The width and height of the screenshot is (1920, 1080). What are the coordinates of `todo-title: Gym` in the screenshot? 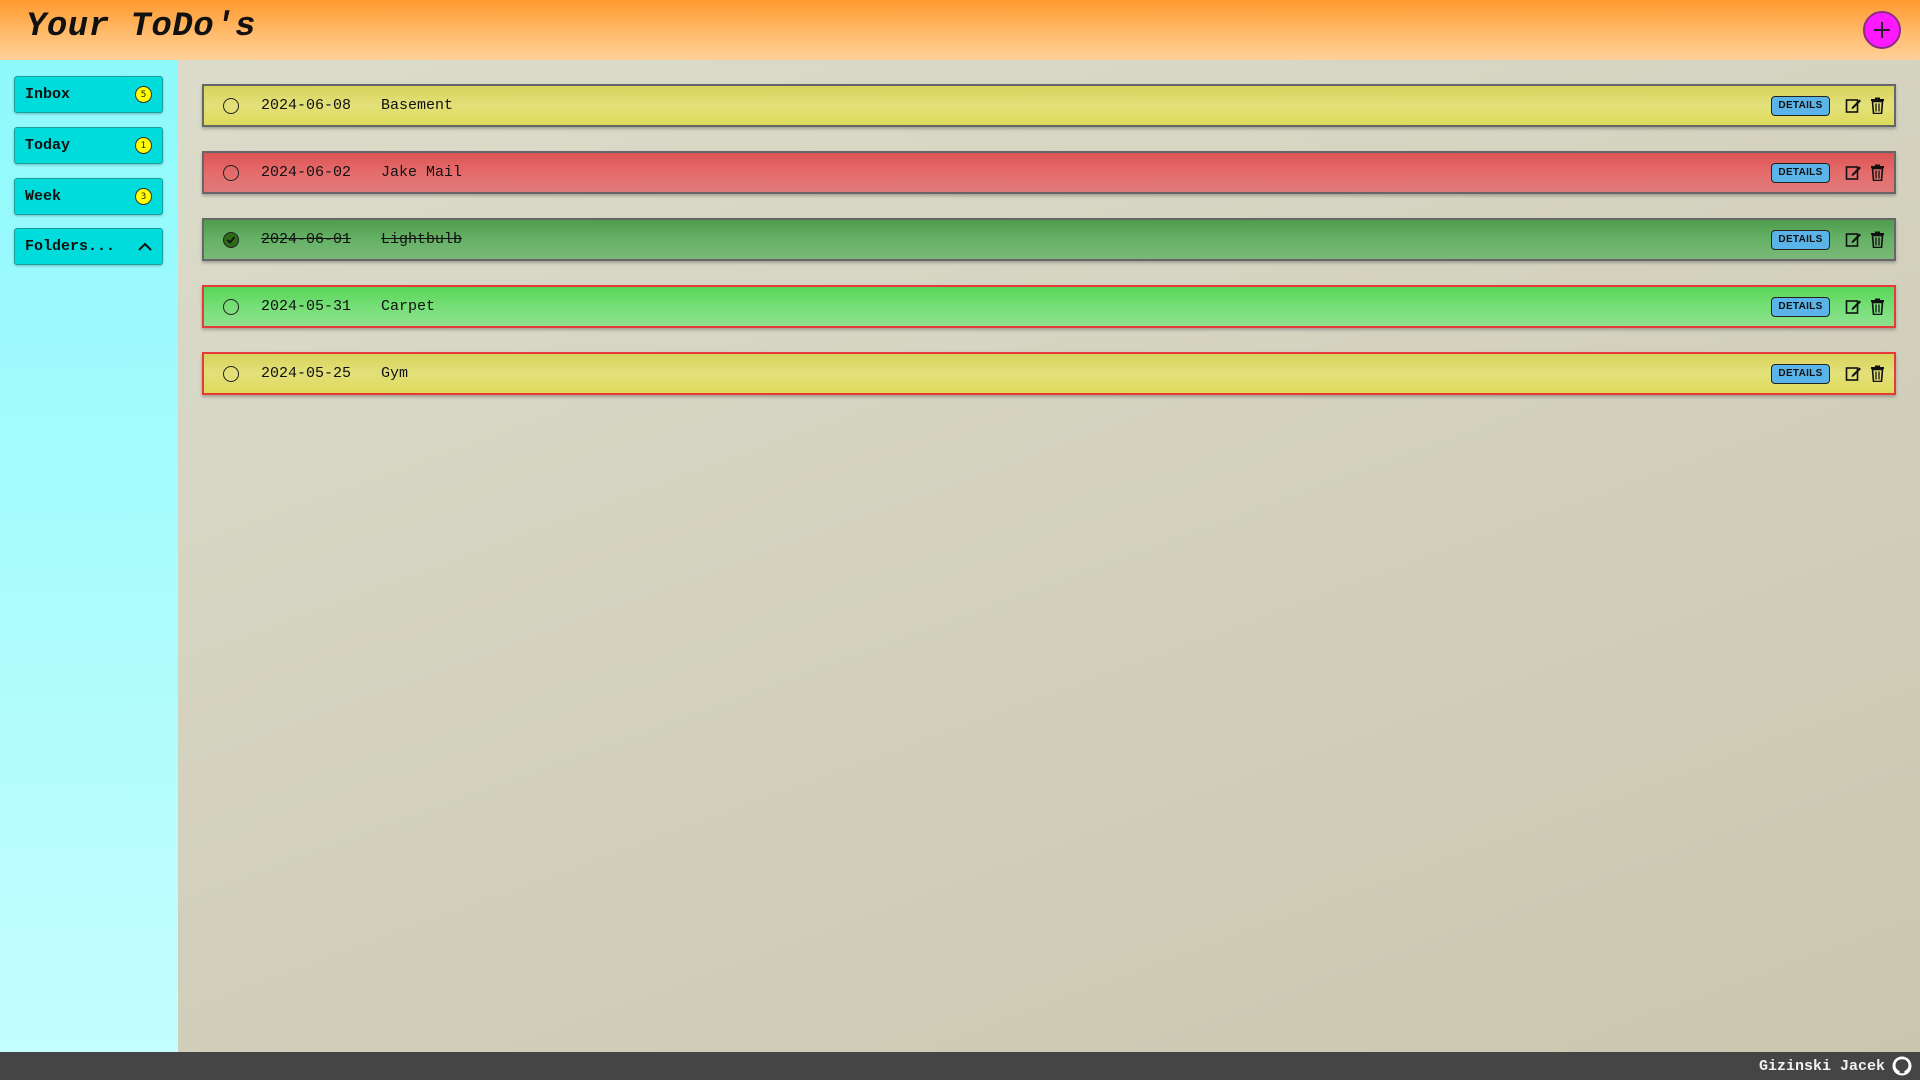 It's located at (395, 373).